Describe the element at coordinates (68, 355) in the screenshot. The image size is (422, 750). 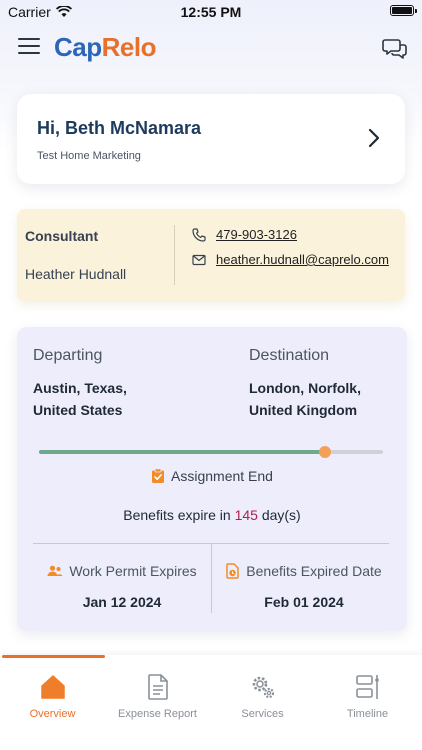
I see `departing-label: Departing` at that location.